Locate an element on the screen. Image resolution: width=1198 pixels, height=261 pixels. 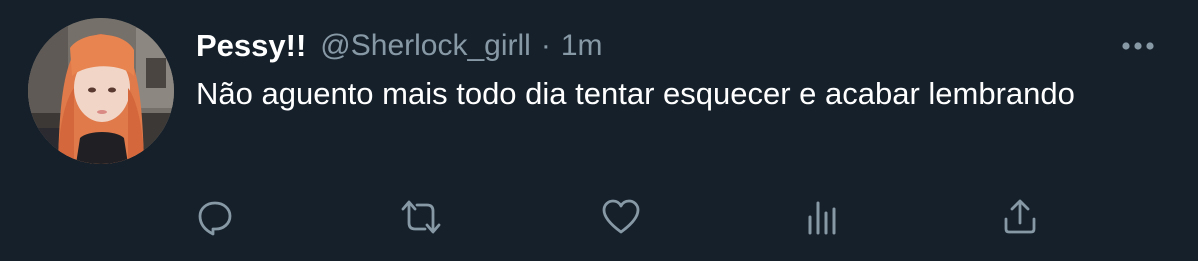
analytics-icon is located at coordinates (822, 218).